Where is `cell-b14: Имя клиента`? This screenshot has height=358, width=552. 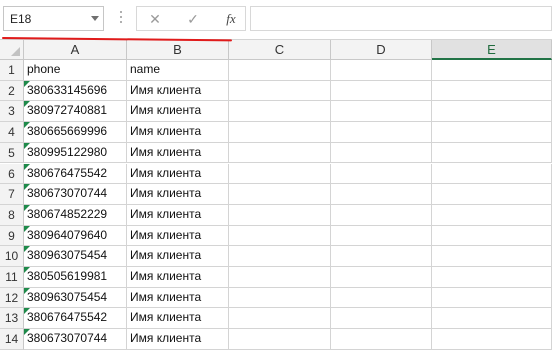 cell-b14: Имя клиента is located at coordinates (178, 339).